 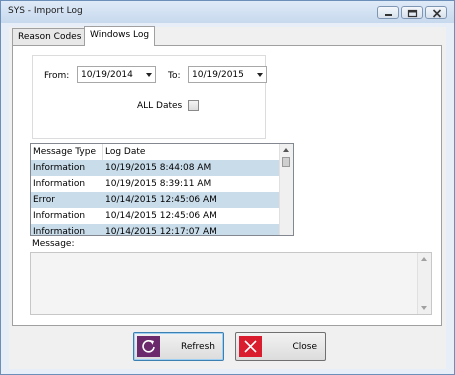 I want to click on close-button: Close, so click(x=280, y=346).